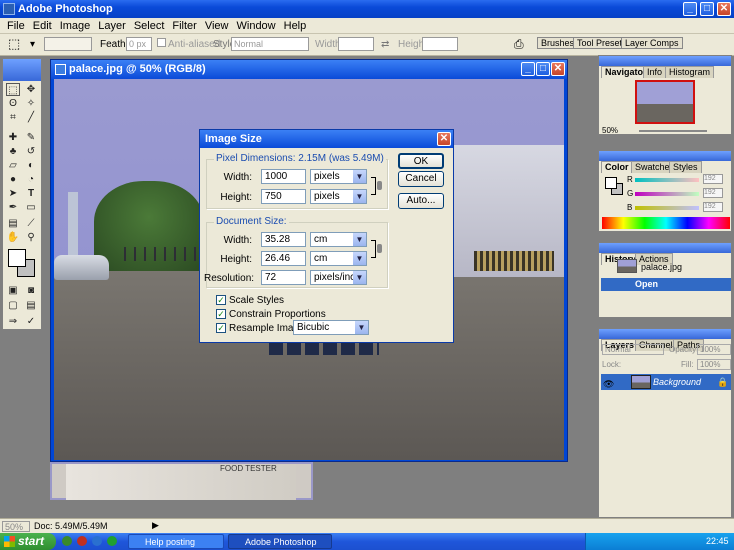 The width and height of the screenshot is (734, 550). Describe the element at coordinates (690, 72) in the screenshot. I see `tab-histogram: Histogram` at that location.